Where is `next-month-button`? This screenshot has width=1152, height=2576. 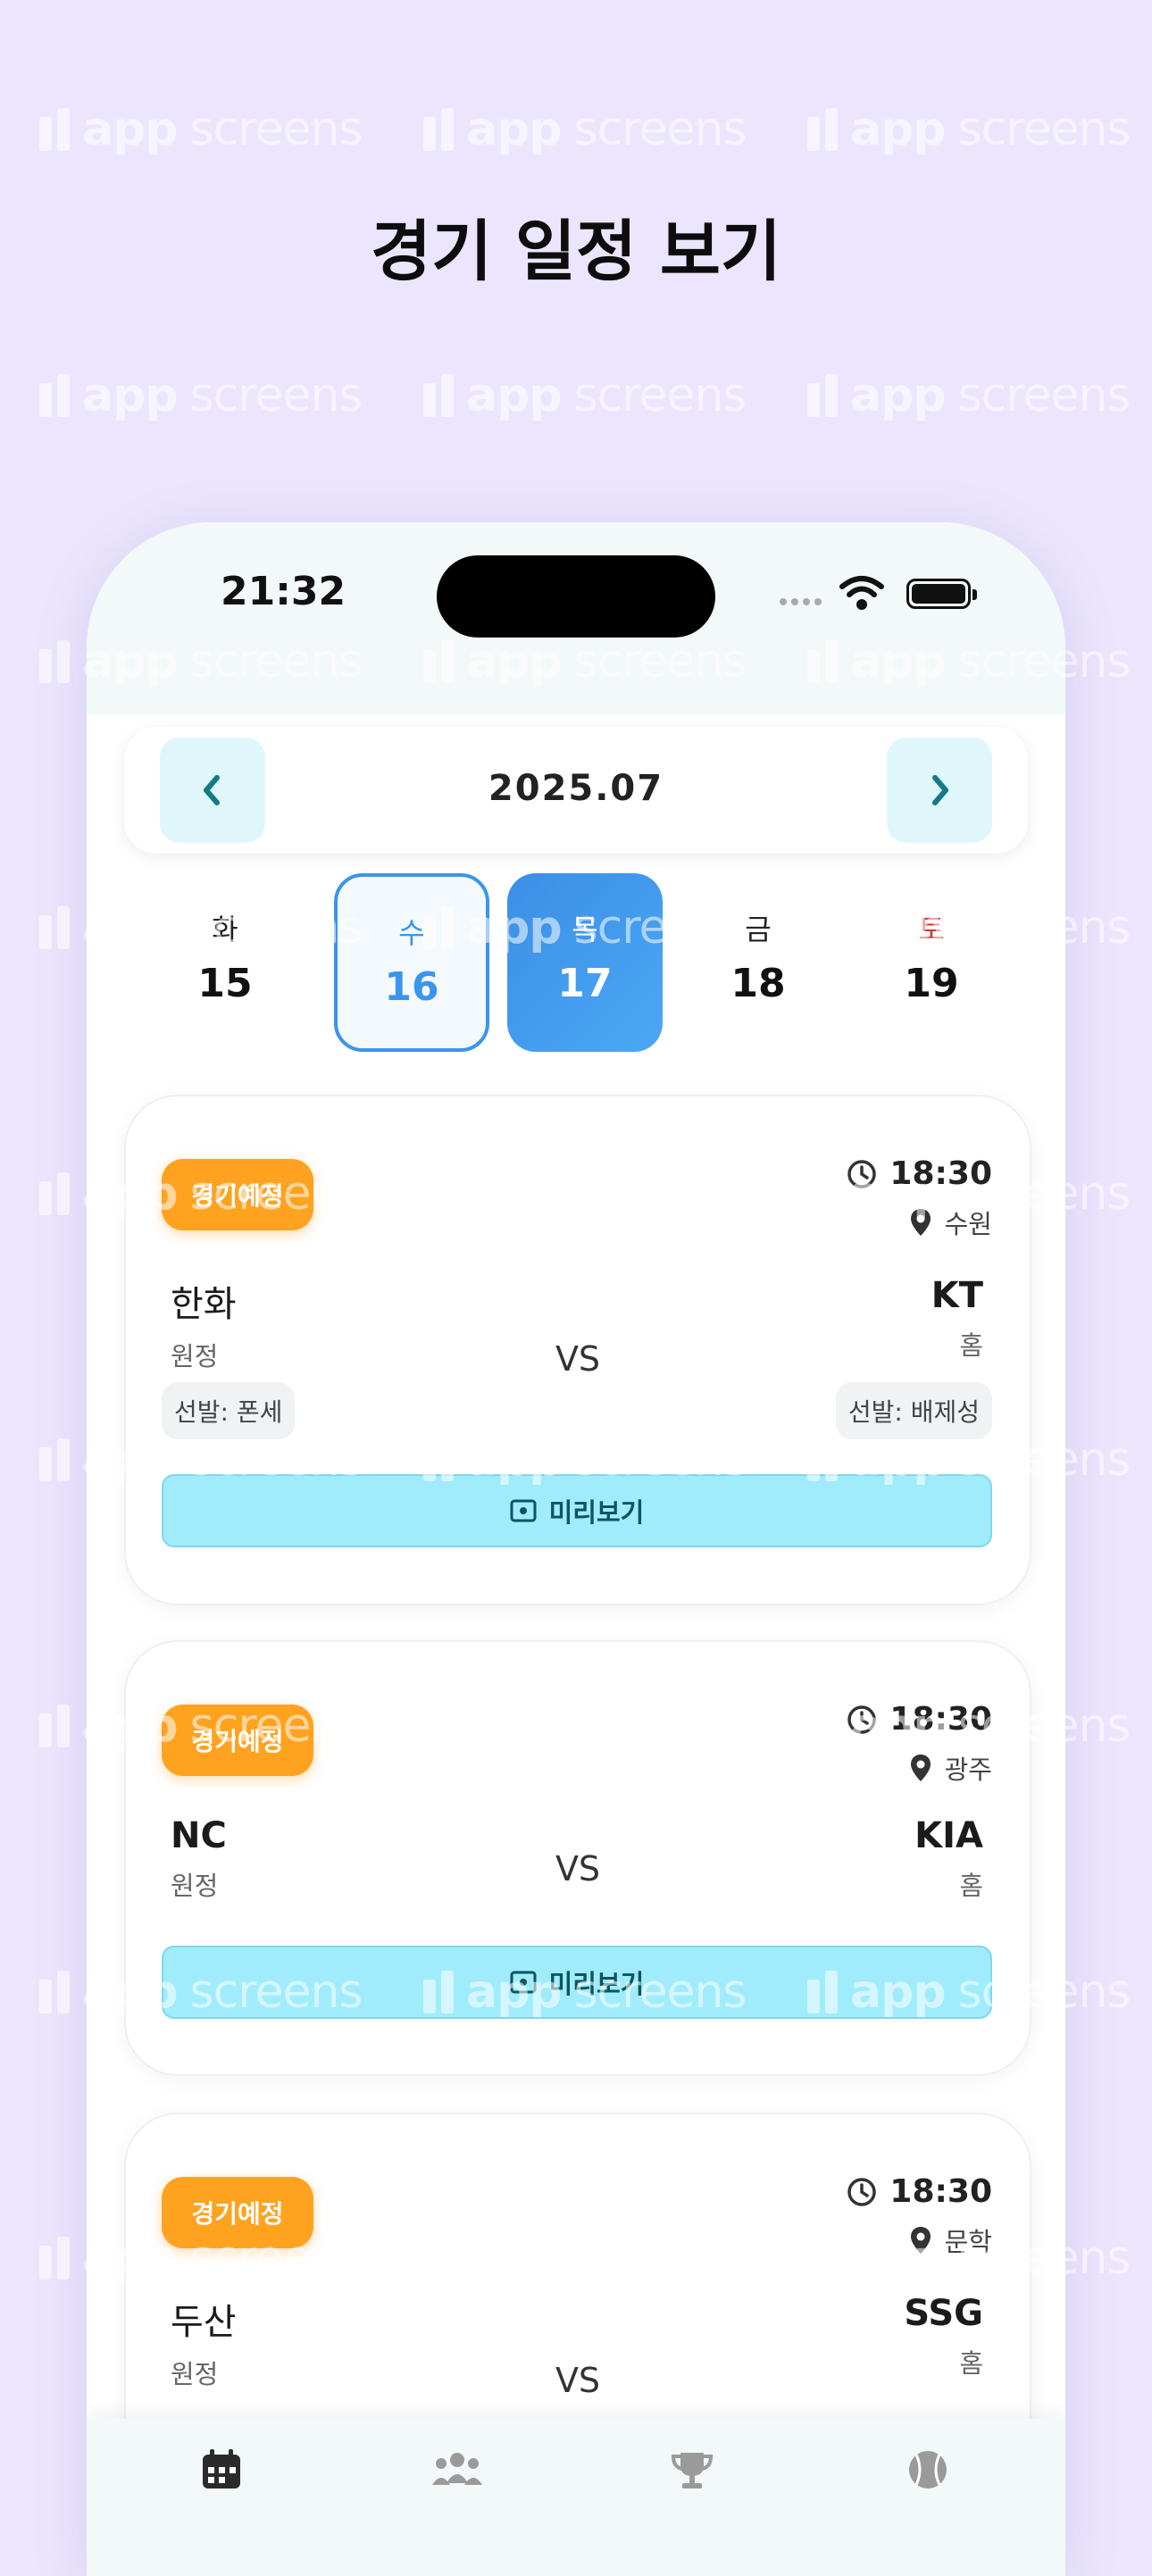
next-month-button is located at coordinates (940, 790).